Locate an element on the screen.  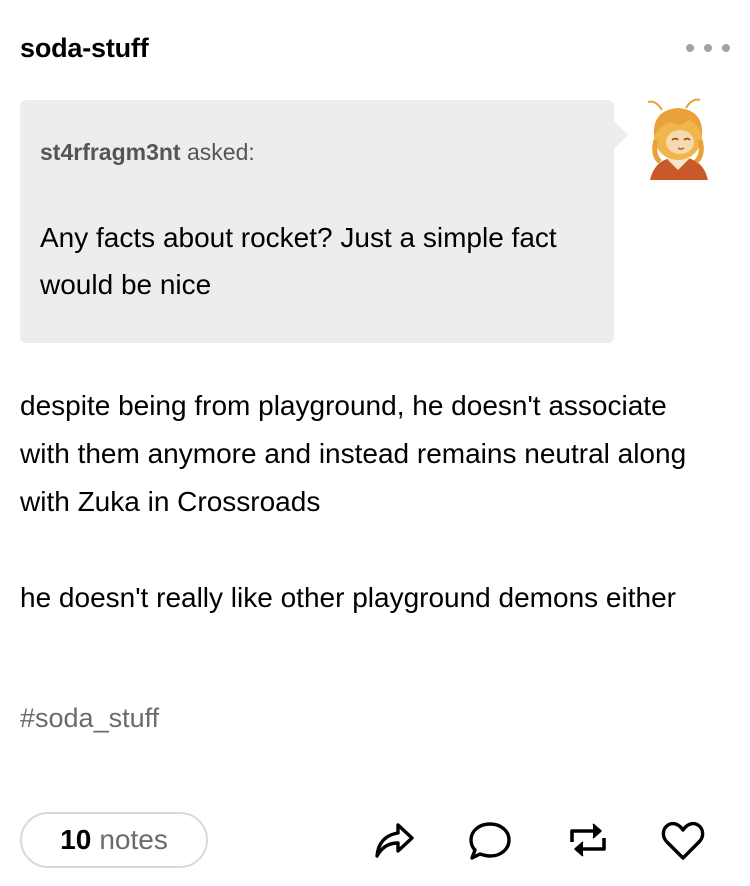
heart-icon is located at coordinates (683, 840).